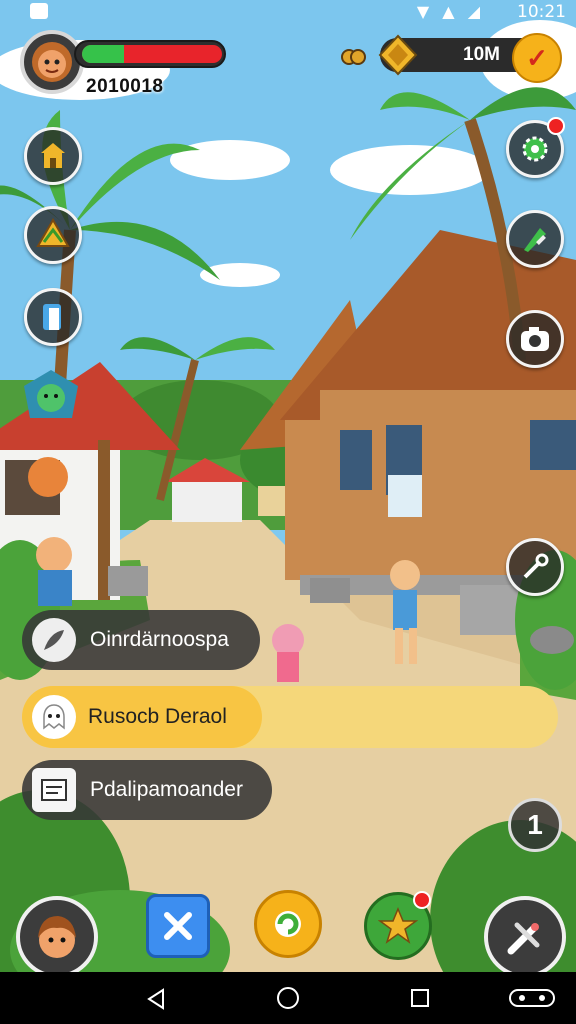 The width and height of the screenshot is (576, 1024). I want to click on character-icon, so click(57, 937).